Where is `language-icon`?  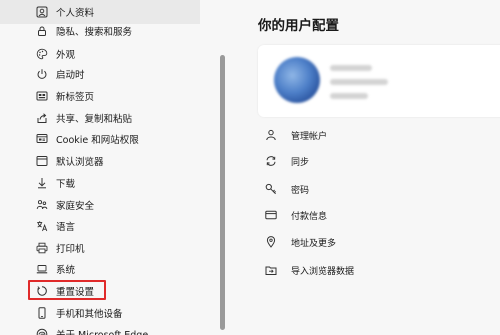 language-icon is located at coordinates (42, 226).